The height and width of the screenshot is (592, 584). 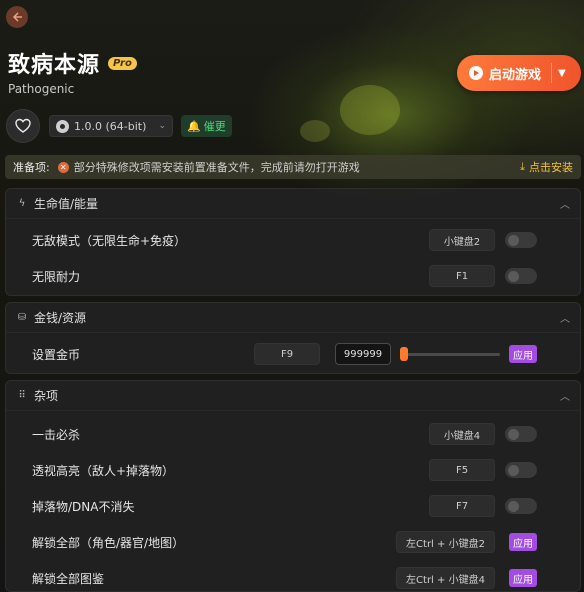 I want to click on install-link: ⤓ 点击安装, so click(x=546, y=167).